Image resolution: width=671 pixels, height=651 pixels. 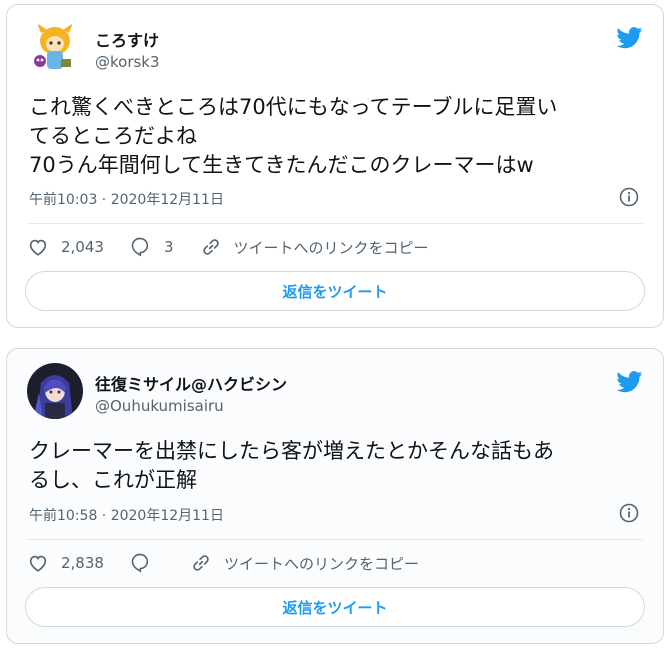 I want to click on reply-button: 3, so click(x=152, y=247).